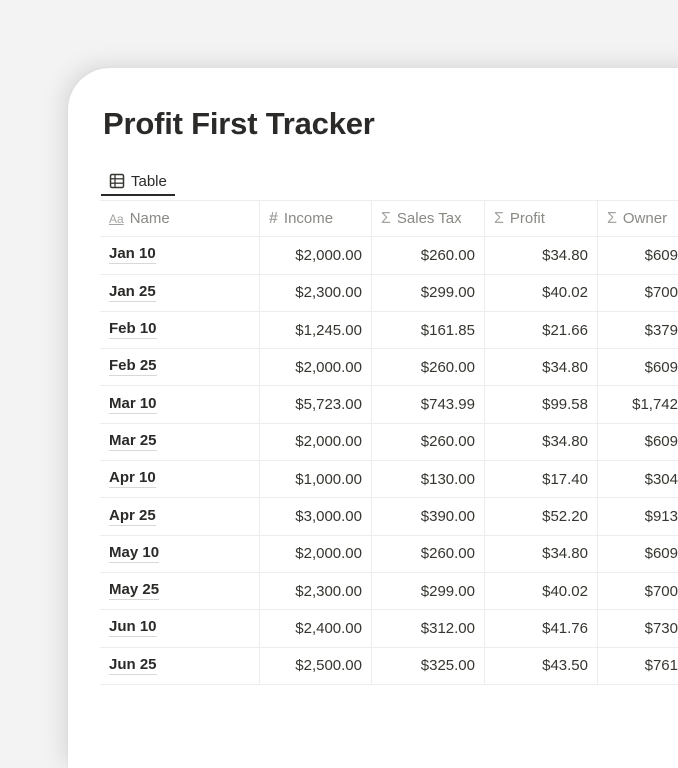 This screenshot has width=678, height=768. Describe the element at coordinates (428, 516) in the screenshot. I see `cell-sales-tax: $390.00` at that location.